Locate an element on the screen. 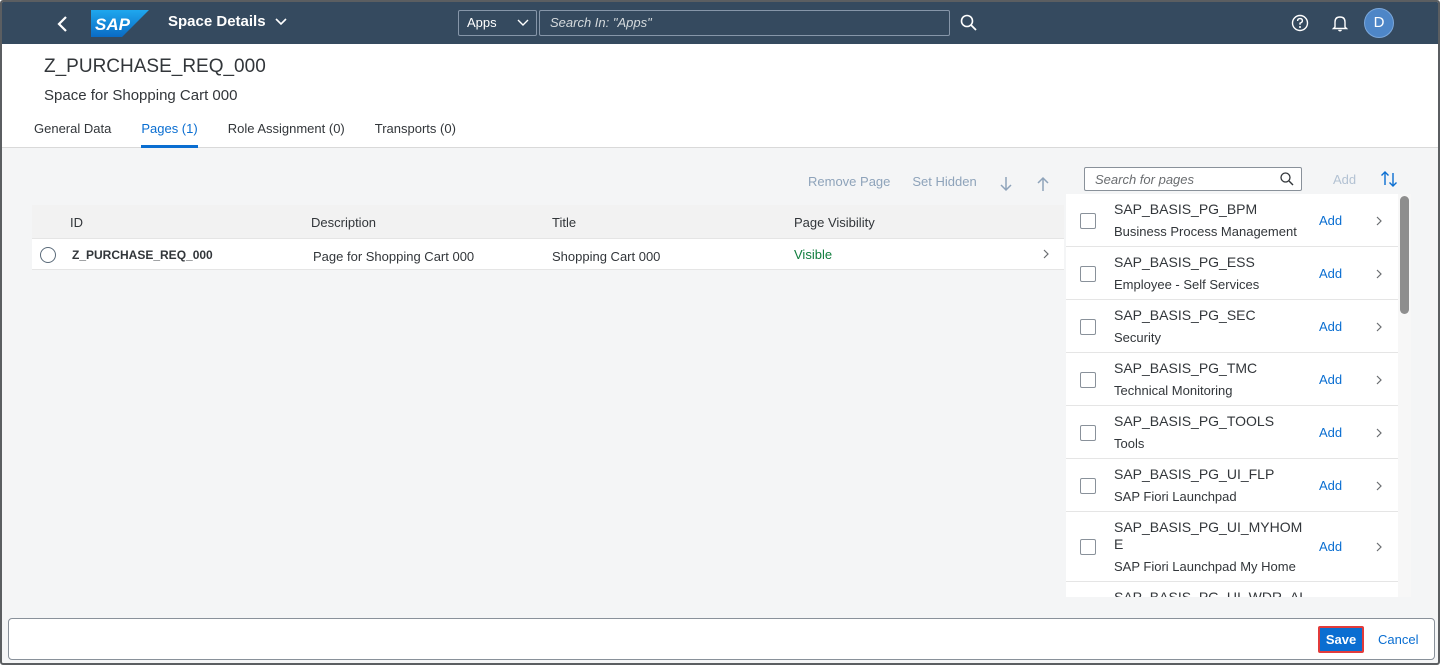  list-item: SAP_BASIS_PG_UI_WDR_AI is located at coordinates (1232, 589).